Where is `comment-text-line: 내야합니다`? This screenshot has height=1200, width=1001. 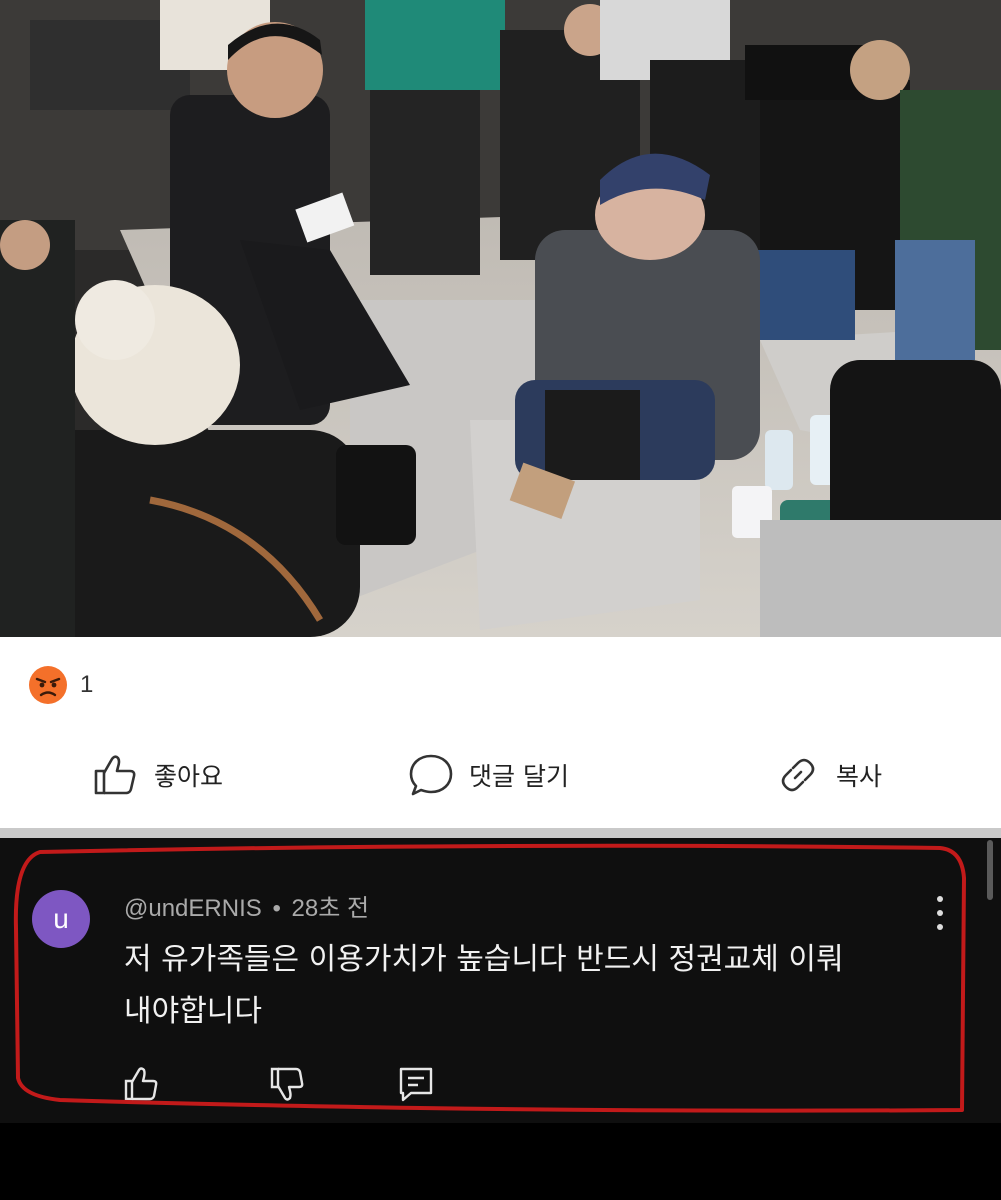
comment-text-line: 내야합니다 is located at coordinates (193, 1011).